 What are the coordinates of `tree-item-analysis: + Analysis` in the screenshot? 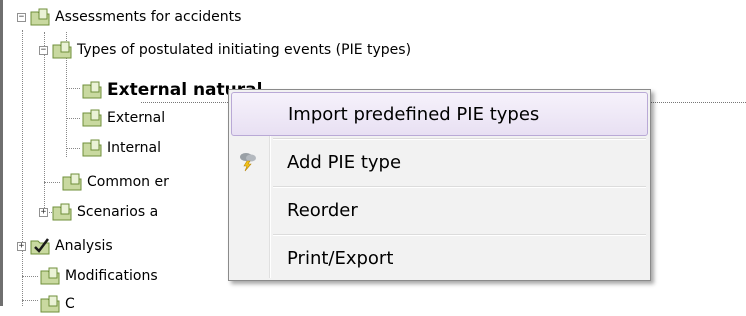 It's located at (65, 246).